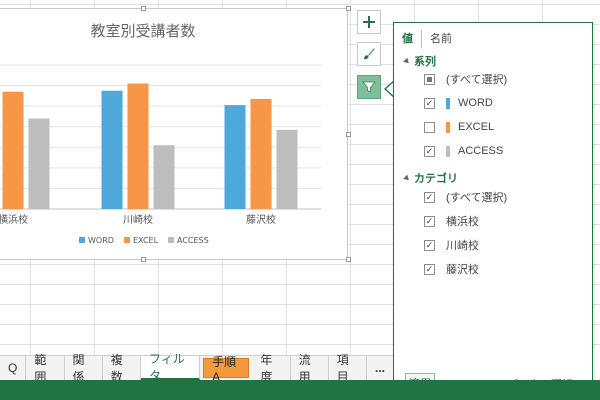 The height and width of the screenshot is (400, 600). Describe the element at coordinates (436, 179) in the screenshot. I see `category-group-label: カテゴリ` at that location.